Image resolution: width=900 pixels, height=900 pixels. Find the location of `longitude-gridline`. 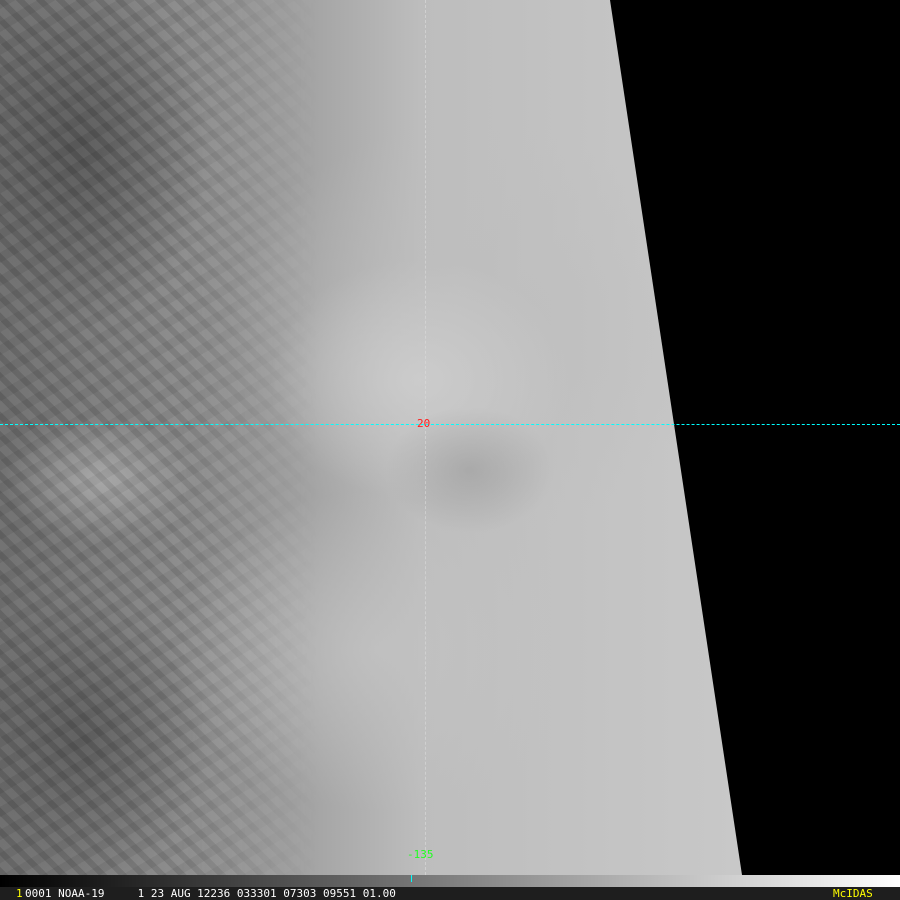

longitude-gridline is located at coordinates (425, 437).